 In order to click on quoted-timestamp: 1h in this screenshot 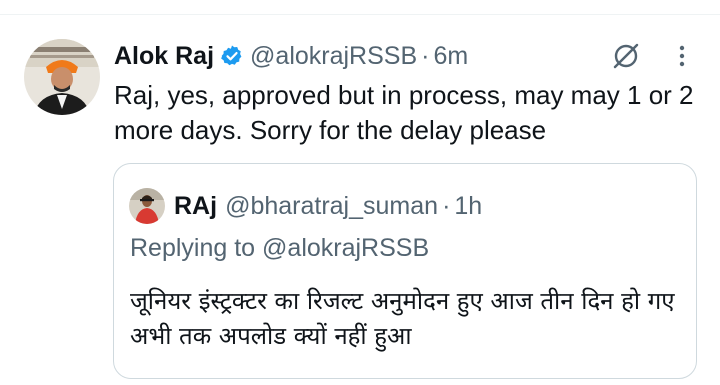, I will do `click(468, 206)`.